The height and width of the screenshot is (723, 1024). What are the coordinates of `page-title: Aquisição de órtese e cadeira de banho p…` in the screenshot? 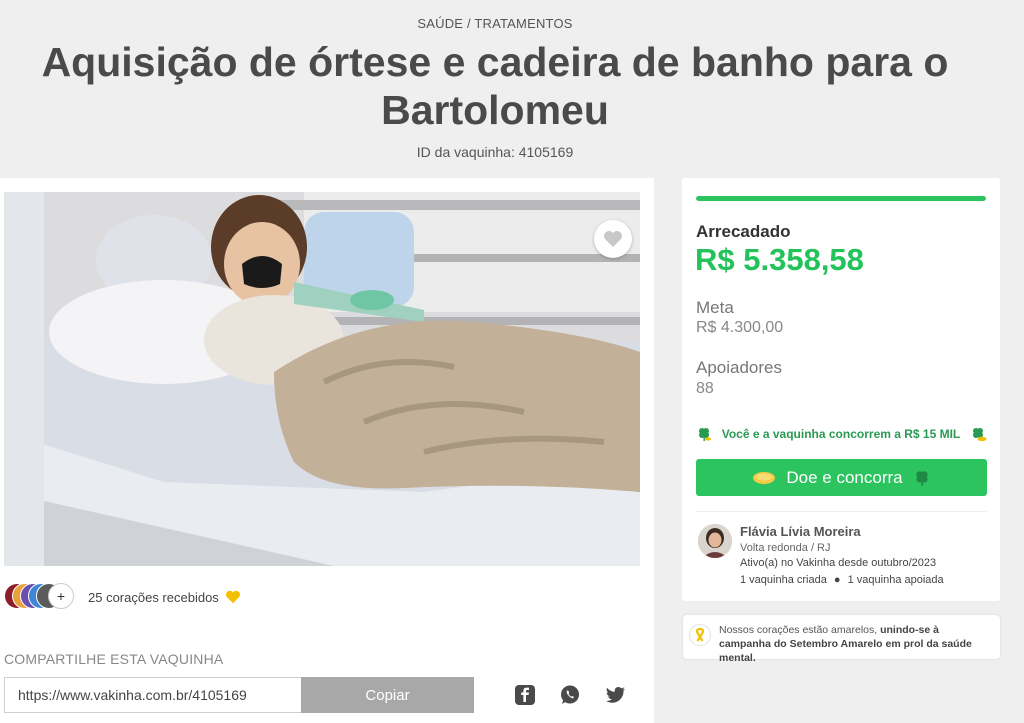 It's located at (495, 86).